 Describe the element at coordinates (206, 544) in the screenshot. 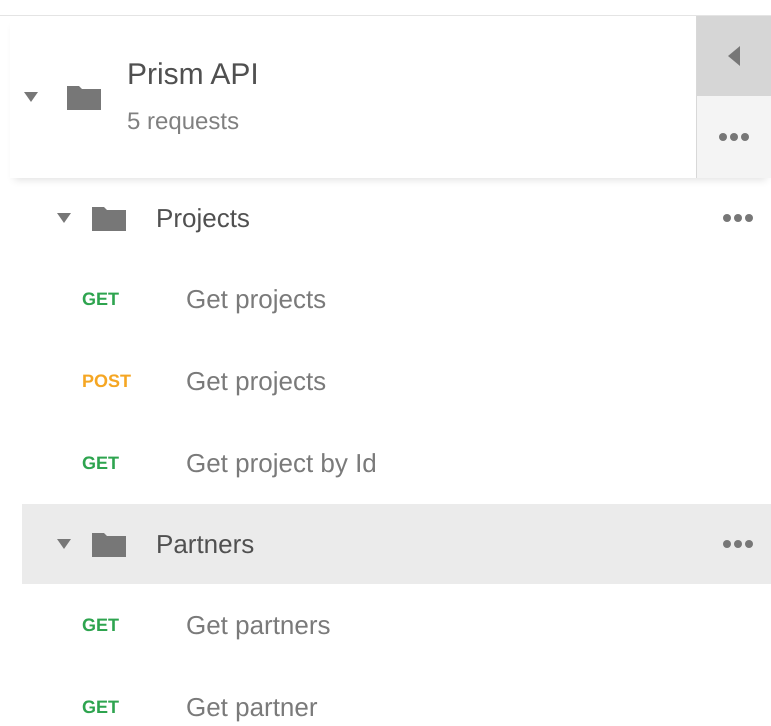

I see `folder-name: Partners` at that location.